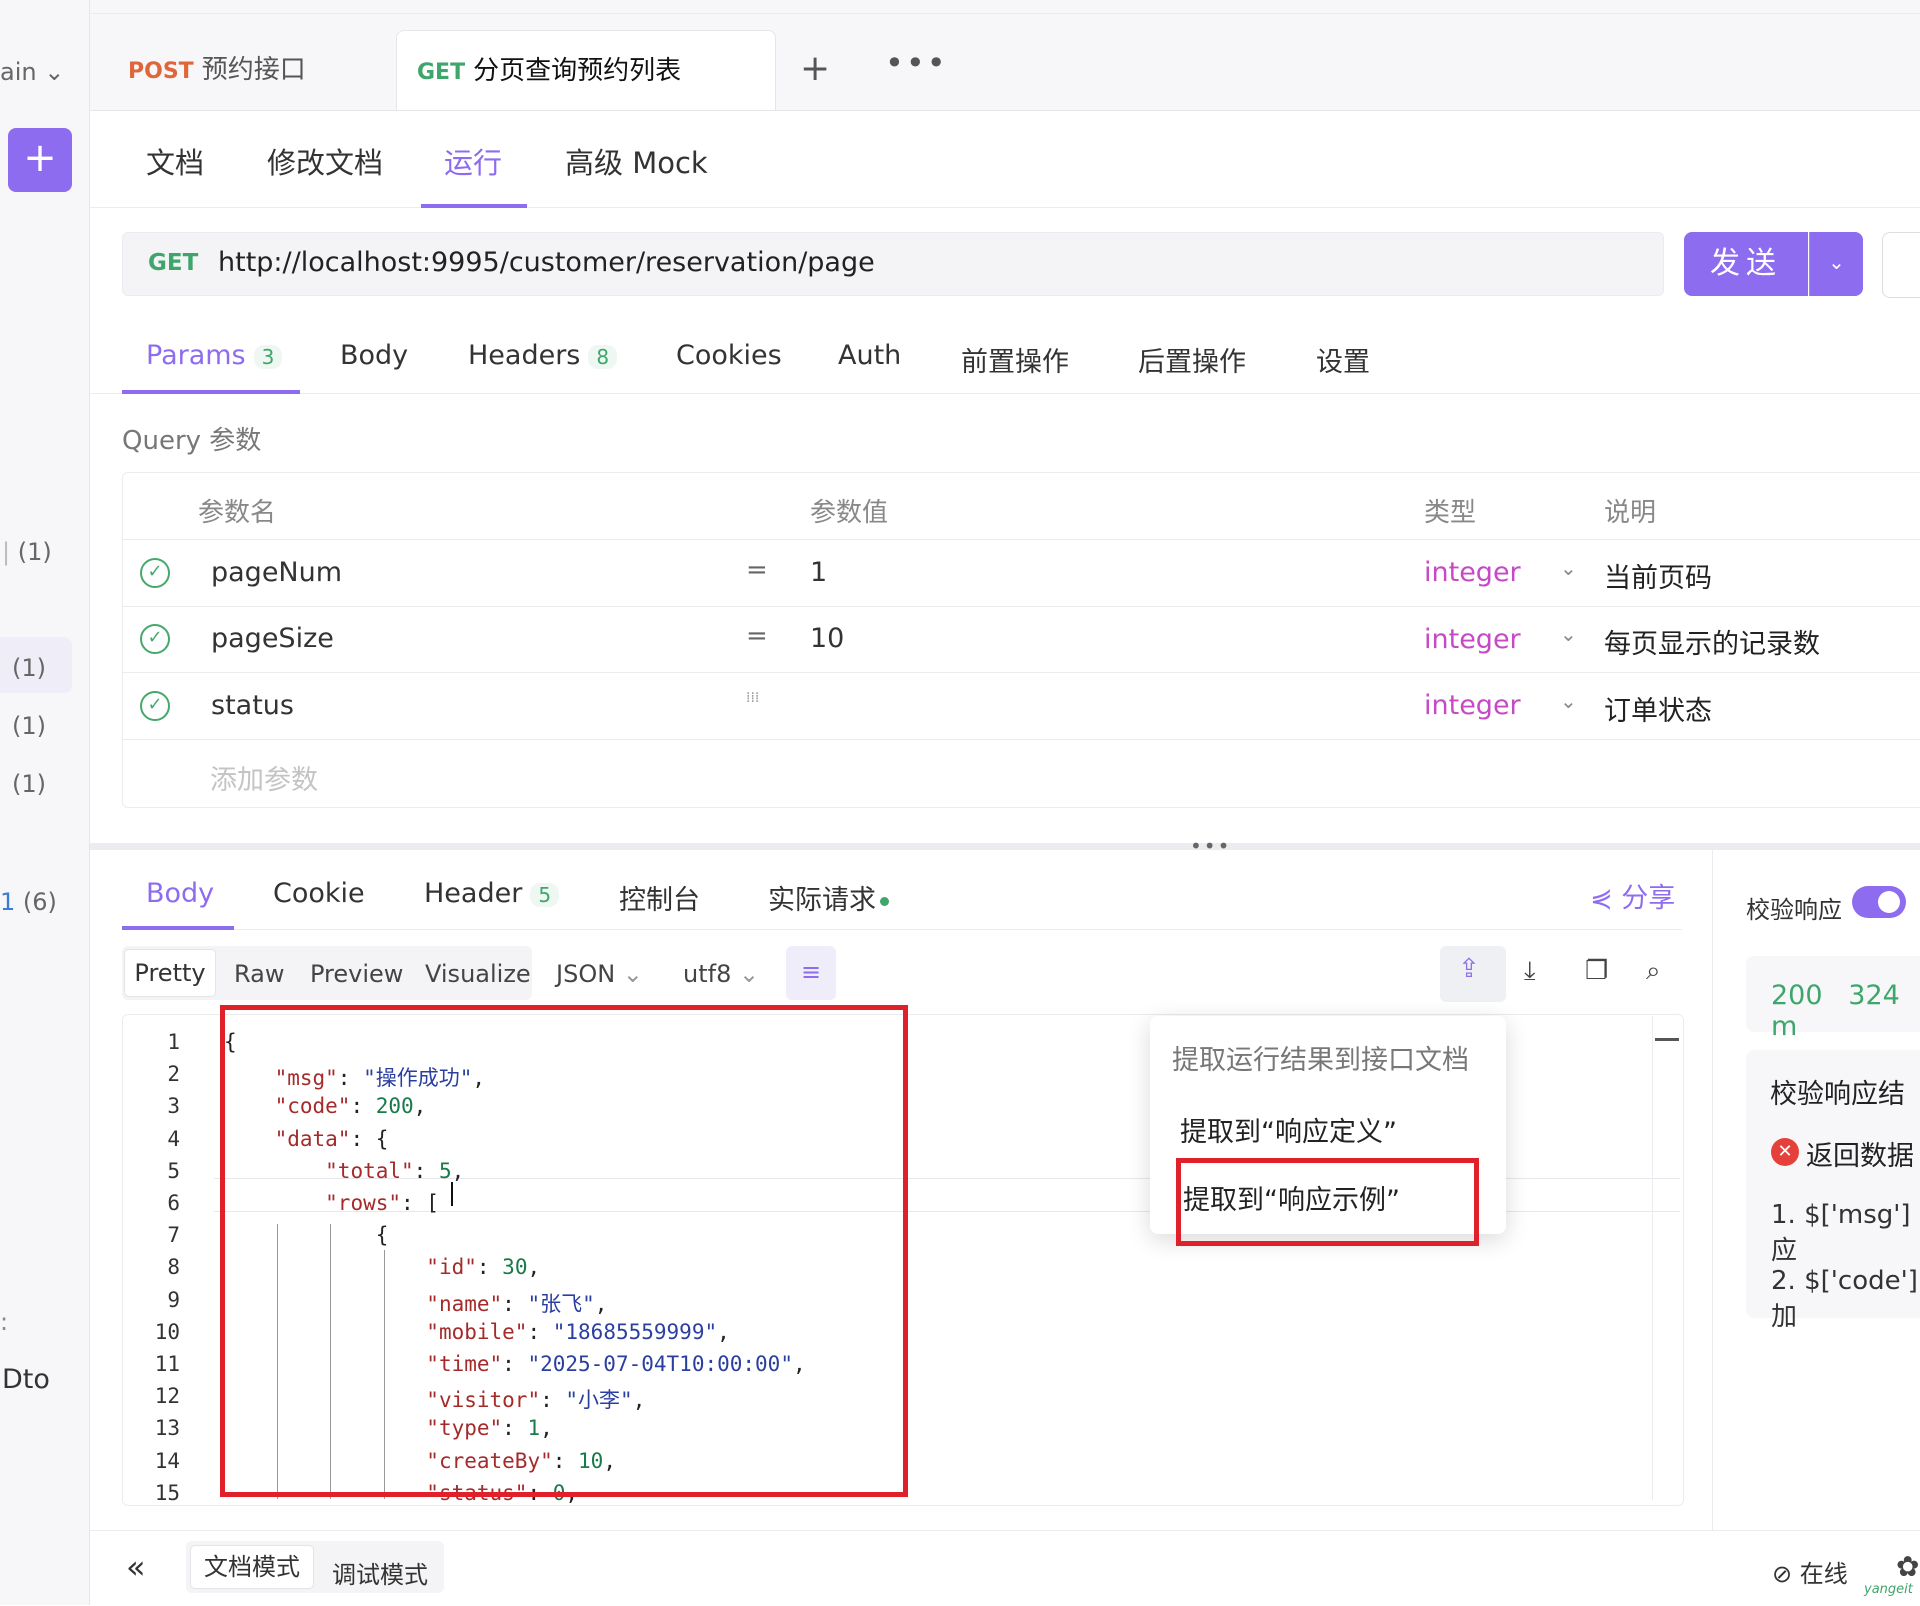 The image size is (1920, 1606). I want to click on verify-item: 1. $['msg'] 应, so click(1841, 1233).